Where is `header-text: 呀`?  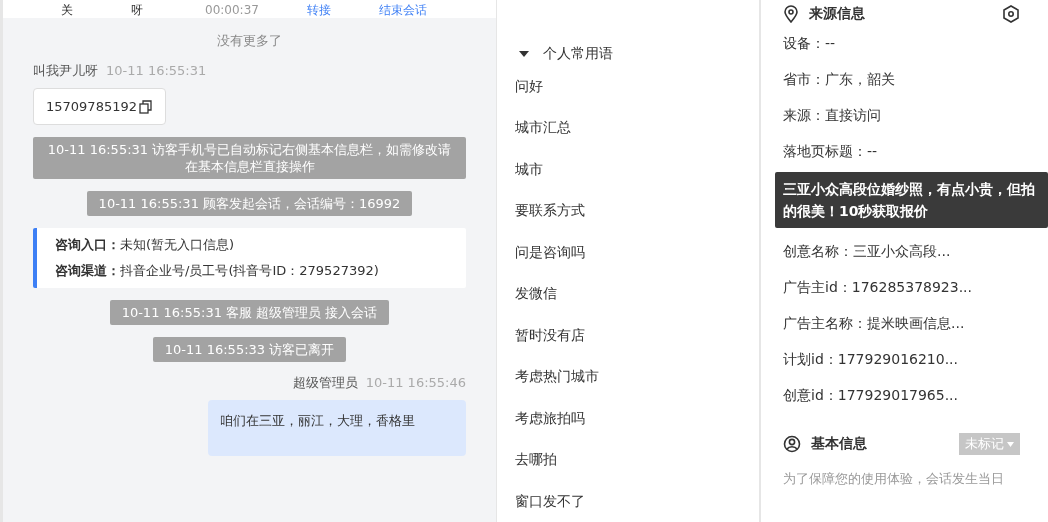
header-text: 呀 is located at coordinates (137, 10).